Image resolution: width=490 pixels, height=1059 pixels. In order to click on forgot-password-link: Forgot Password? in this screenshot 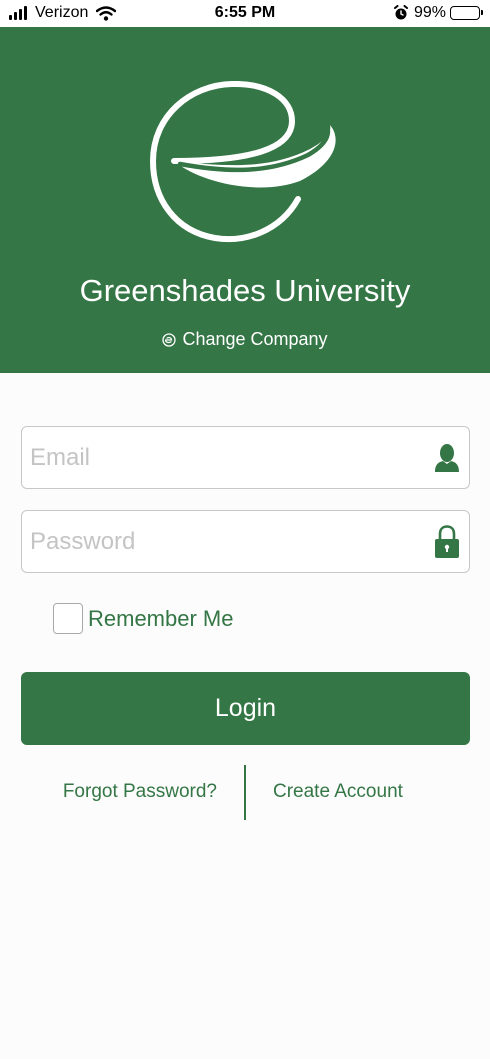, I will do `click(140, 792)`.